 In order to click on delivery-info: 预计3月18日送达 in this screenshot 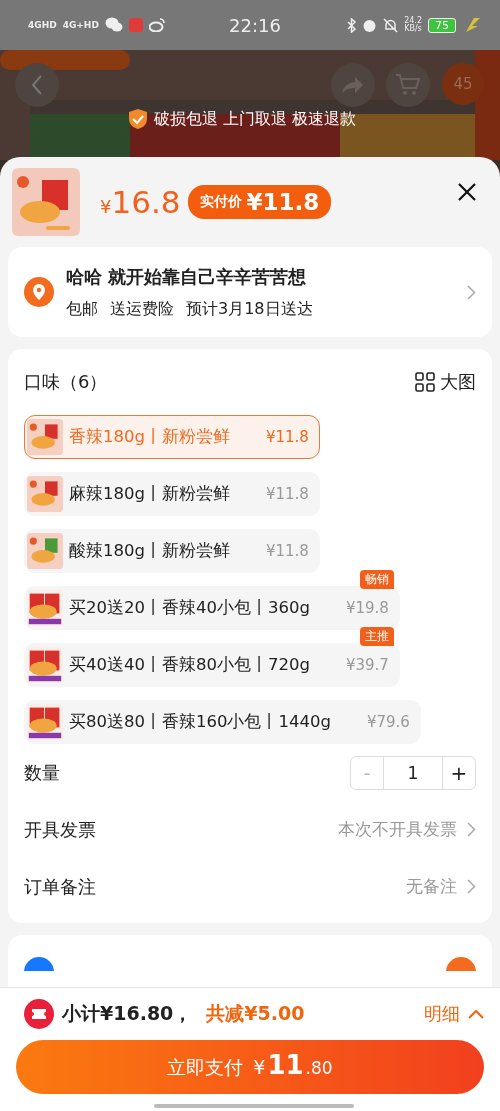, I will do `click(249, 309)`.